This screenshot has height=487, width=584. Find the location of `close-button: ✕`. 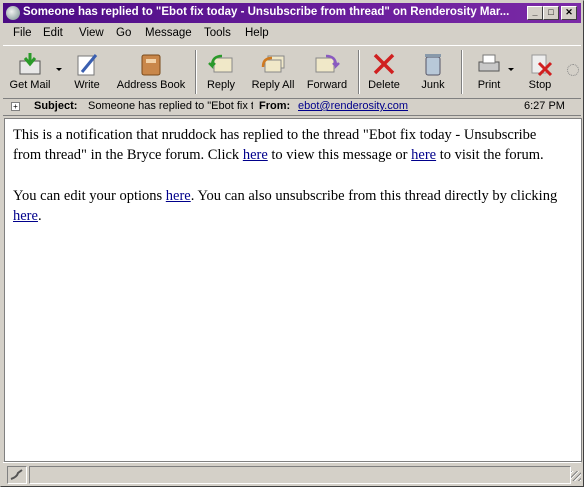

close-button: ✕ is located at coordinates (569, 13).